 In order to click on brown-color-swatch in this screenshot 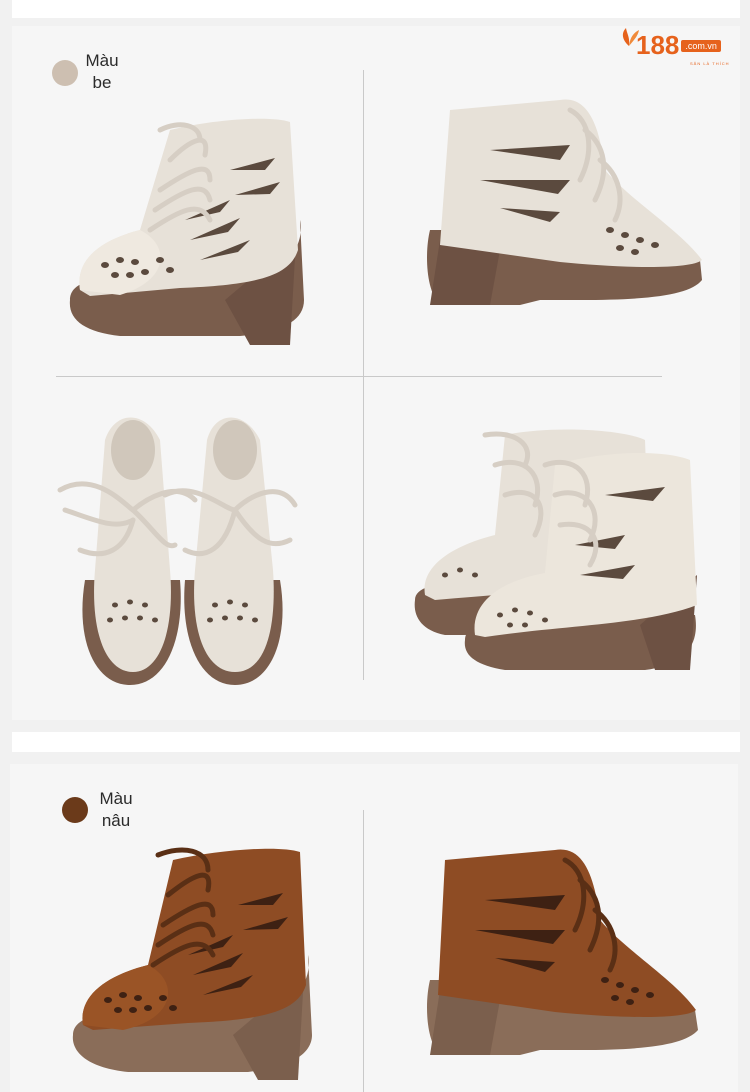, I will do `click(75, 810)`.